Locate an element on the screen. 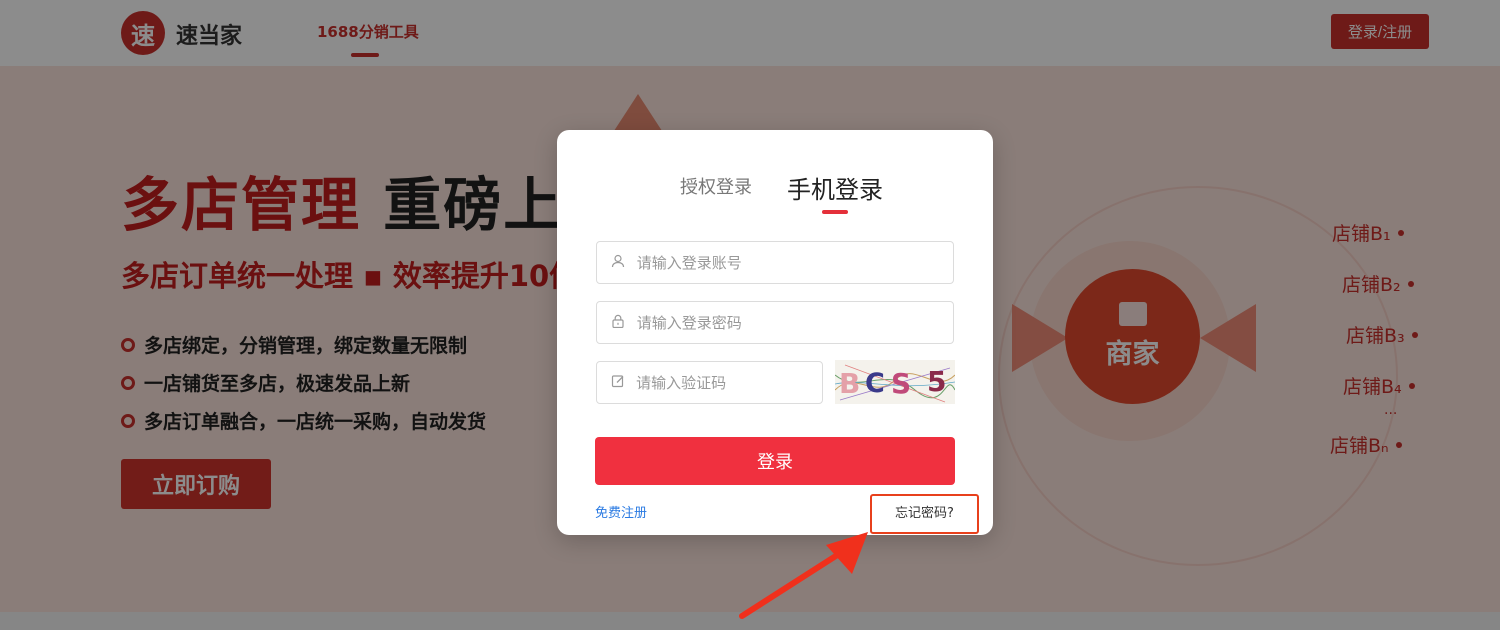 This screenshot has width=1500, height=630. annotation-arrow-icon is located at coordinates (803, 575).